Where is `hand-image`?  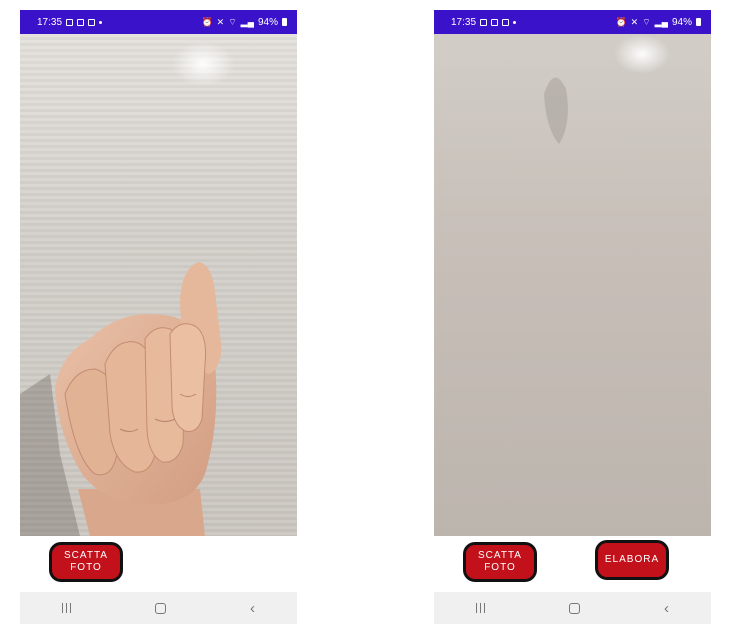 hand-image is located at coordinates (121, 399).